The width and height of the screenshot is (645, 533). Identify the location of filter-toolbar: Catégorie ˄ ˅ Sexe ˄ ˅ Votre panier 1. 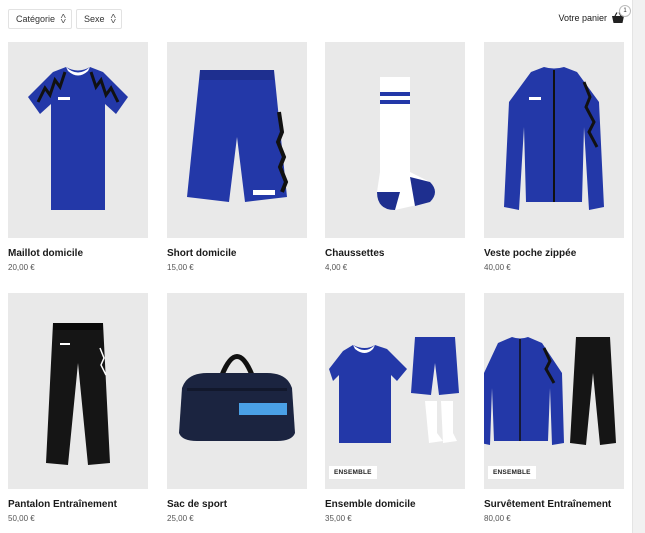
(319, 18).